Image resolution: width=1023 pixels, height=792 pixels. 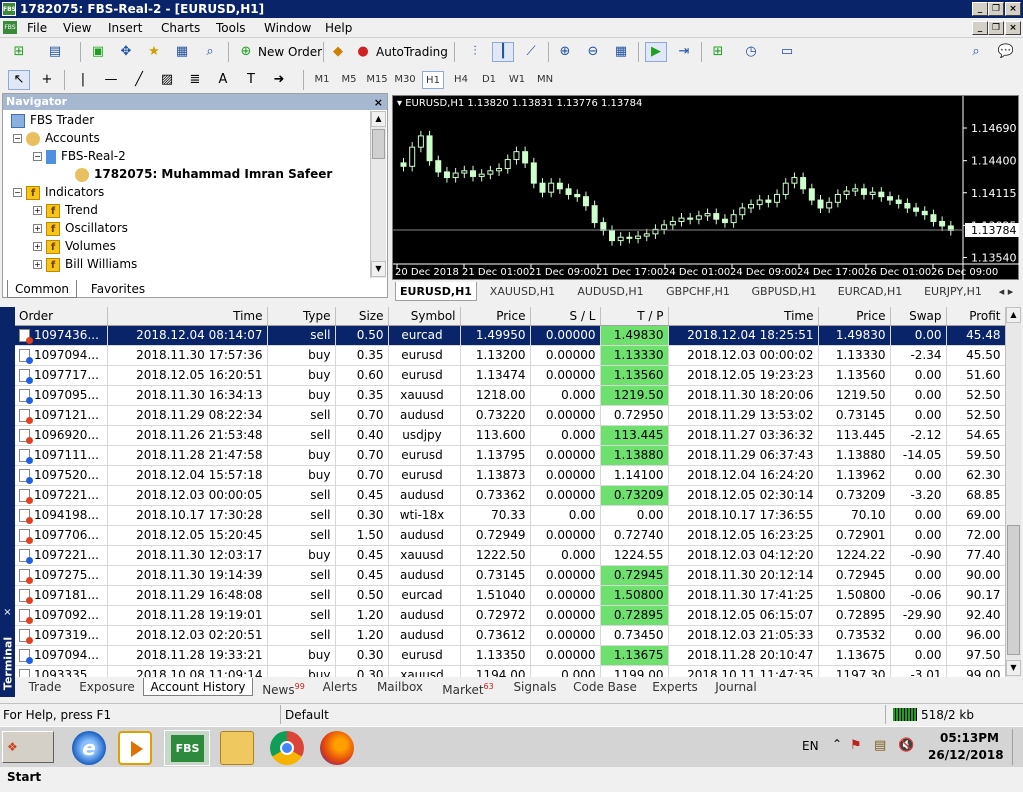 I want to click on tab-code-base: Code Base, so click(x=605, y=687).